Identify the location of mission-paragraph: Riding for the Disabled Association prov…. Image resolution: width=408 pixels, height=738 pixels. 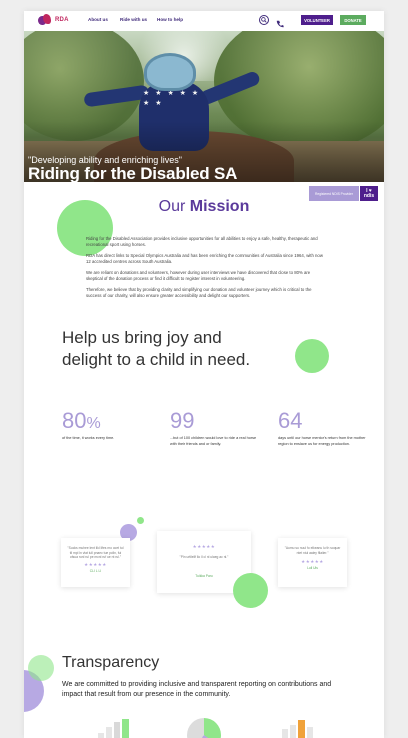
(202, 241).